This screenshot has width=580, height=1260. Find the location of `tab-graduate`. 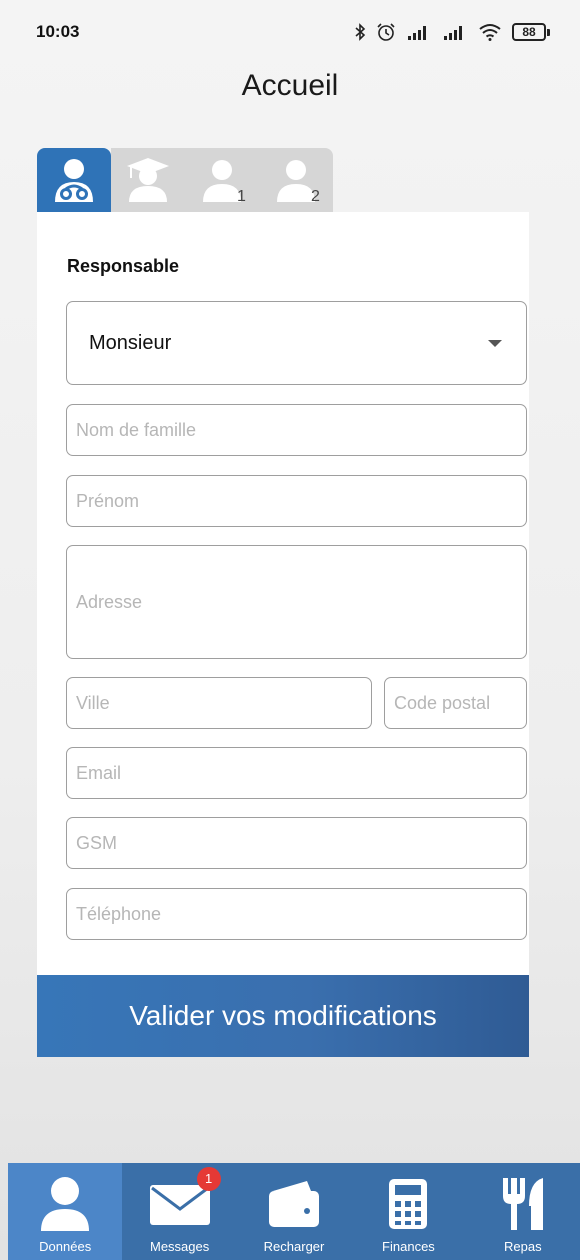

tab-graduate is located at coordinates (148, 180).